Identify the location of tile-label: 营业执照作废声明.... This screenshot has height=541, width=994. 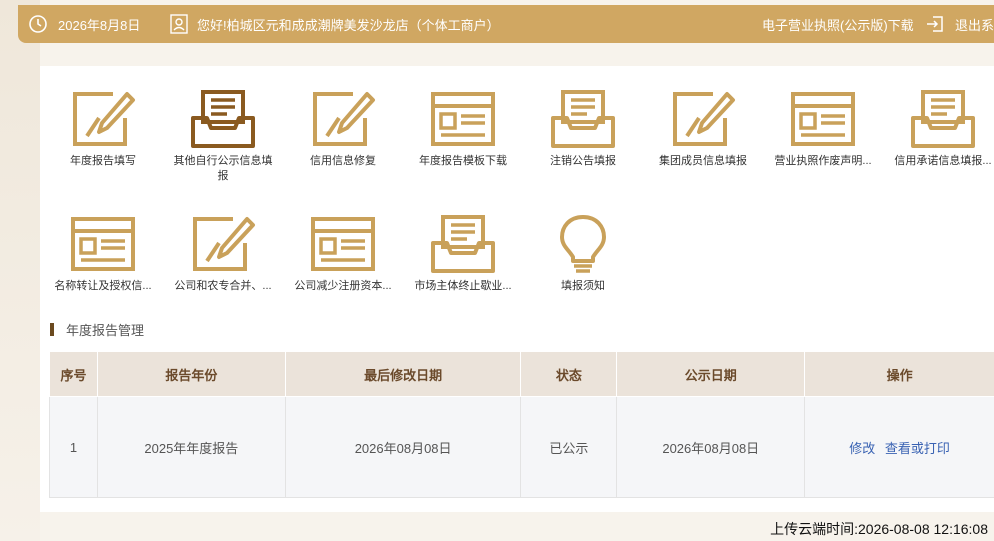
(823, 161).